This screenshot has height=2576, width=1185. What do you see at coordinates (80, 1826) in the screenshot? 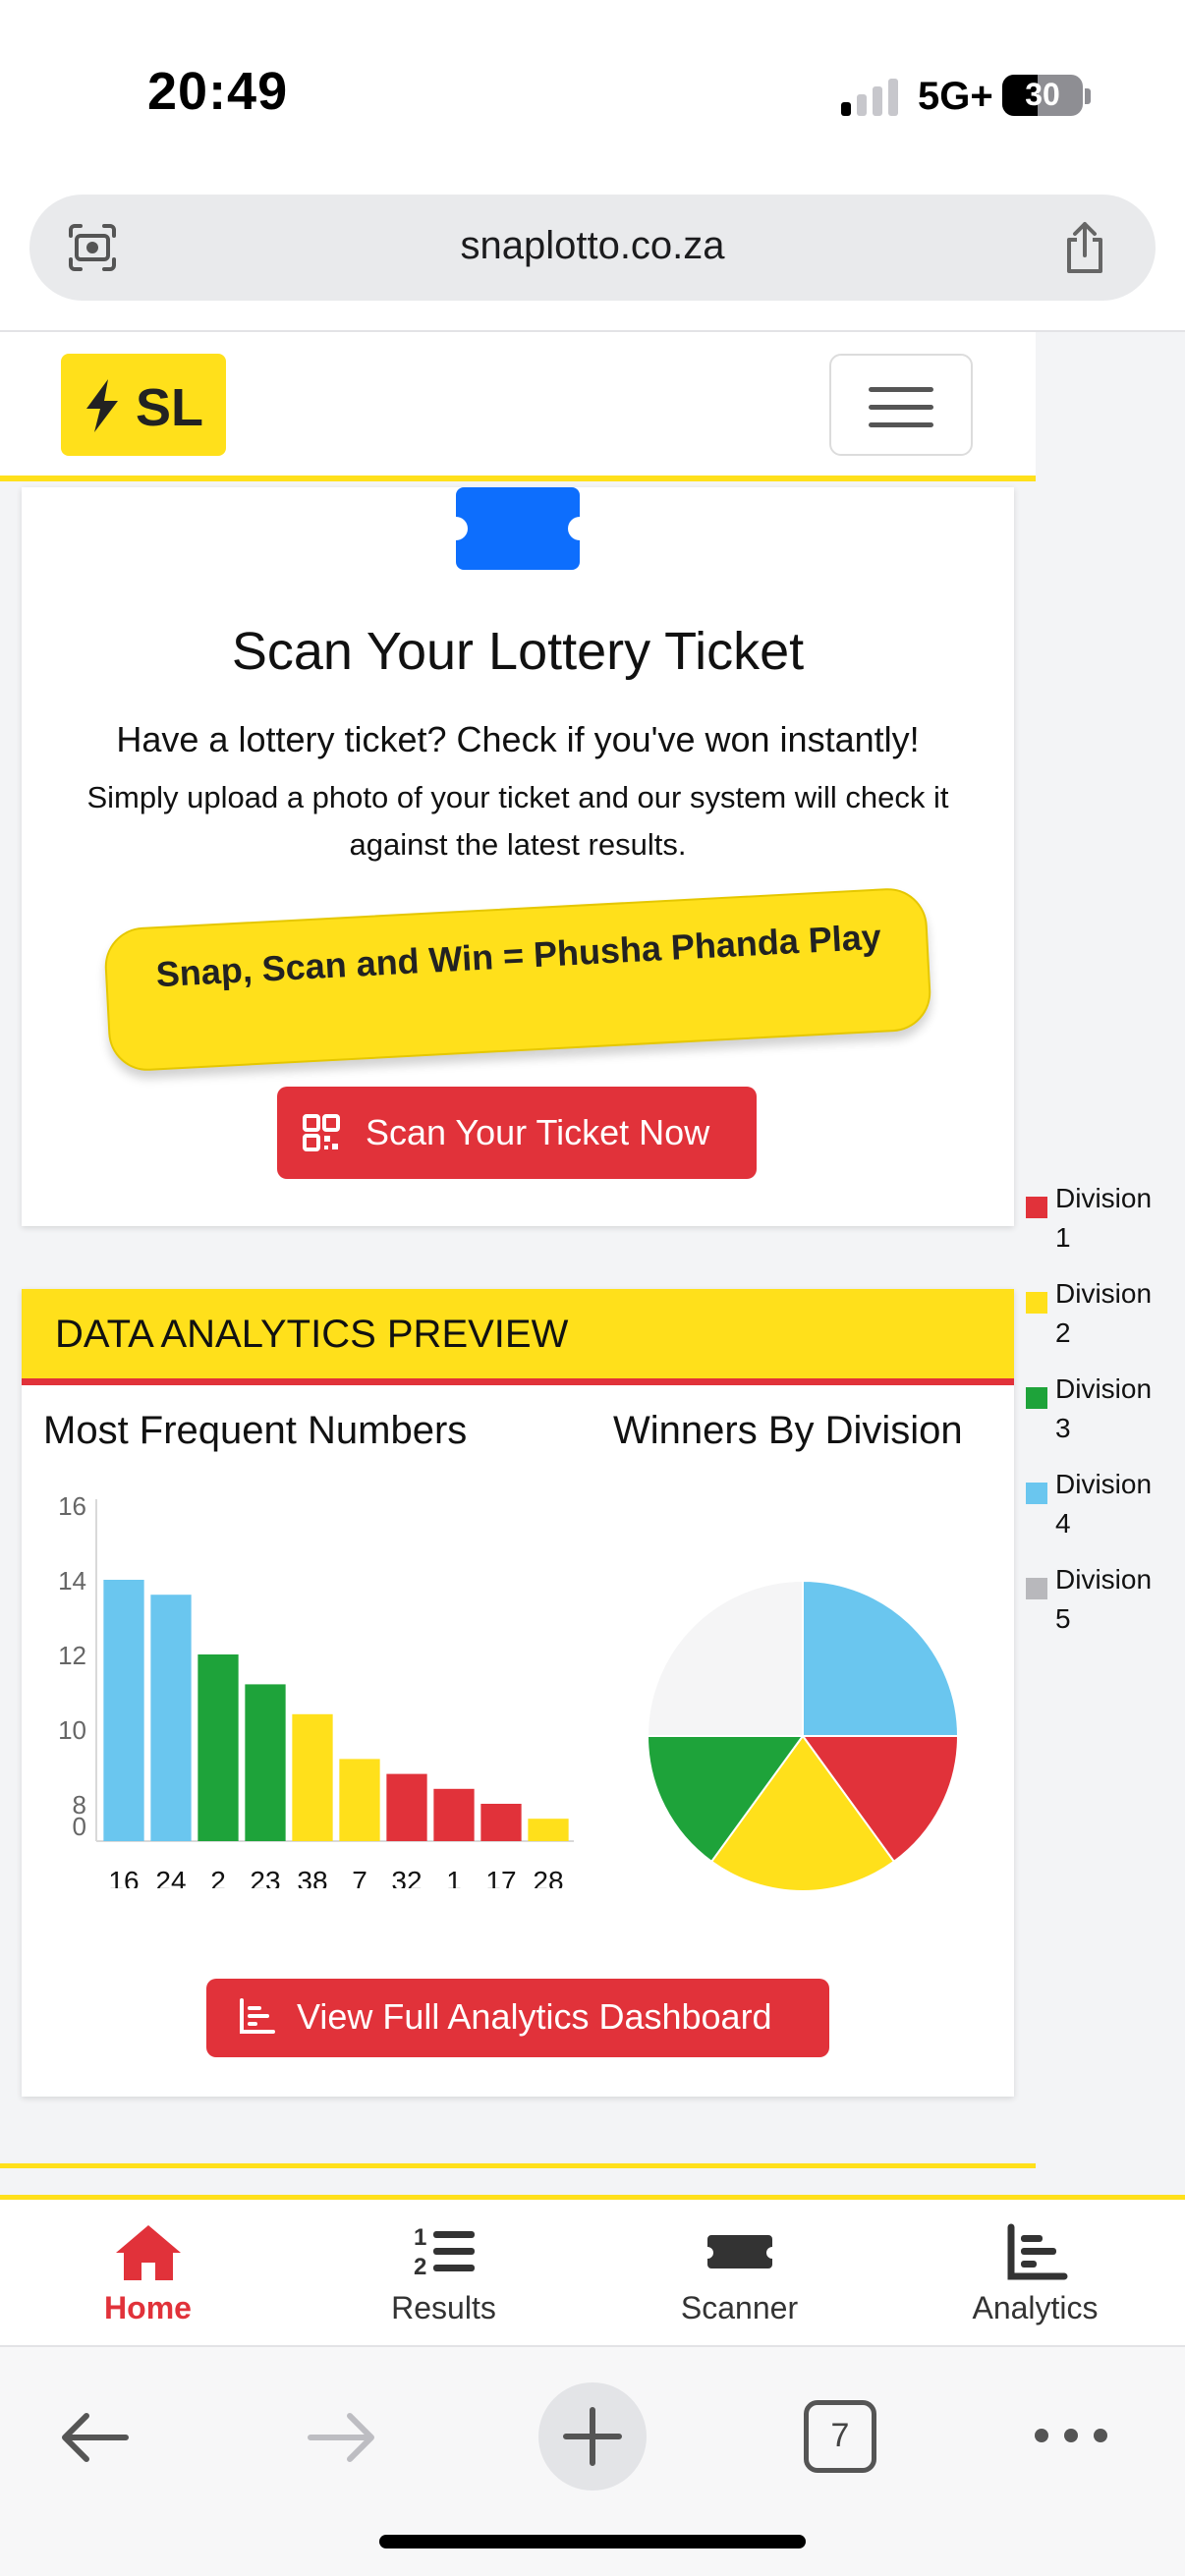
I see `y-tick-label: 0` at bounding box center [80, 1826].